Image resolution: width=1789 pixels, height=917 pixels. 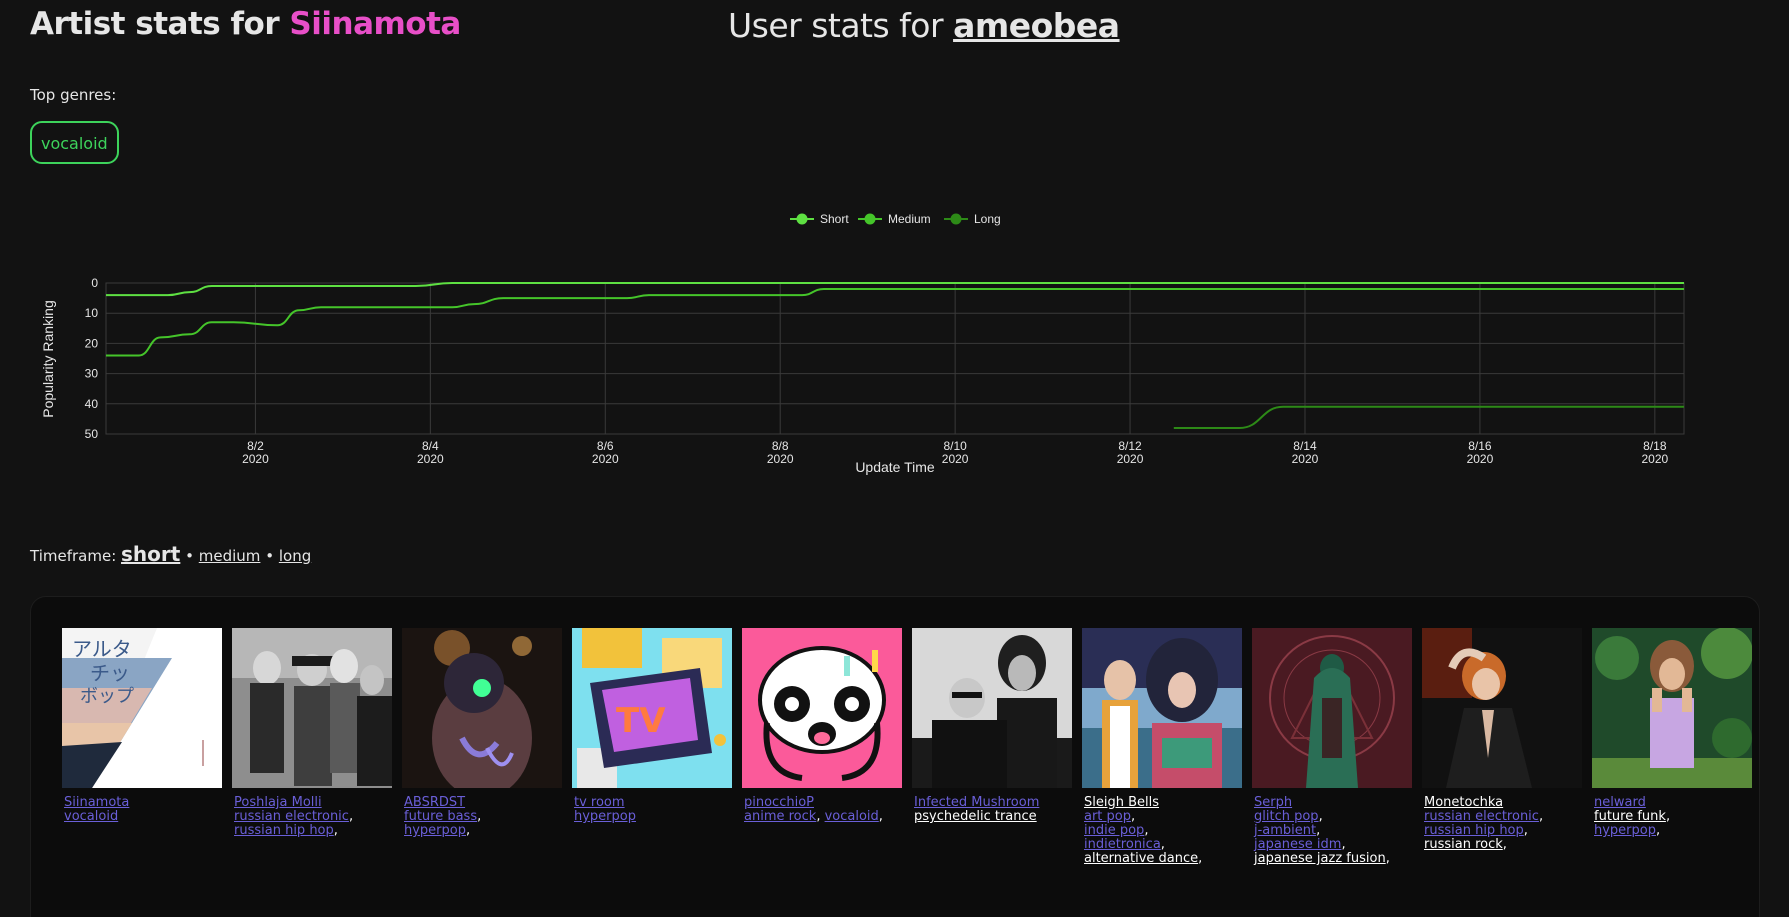 I want to click on artist-card: nelward future funk, hyperpop,, so click(x=1672, y=733).